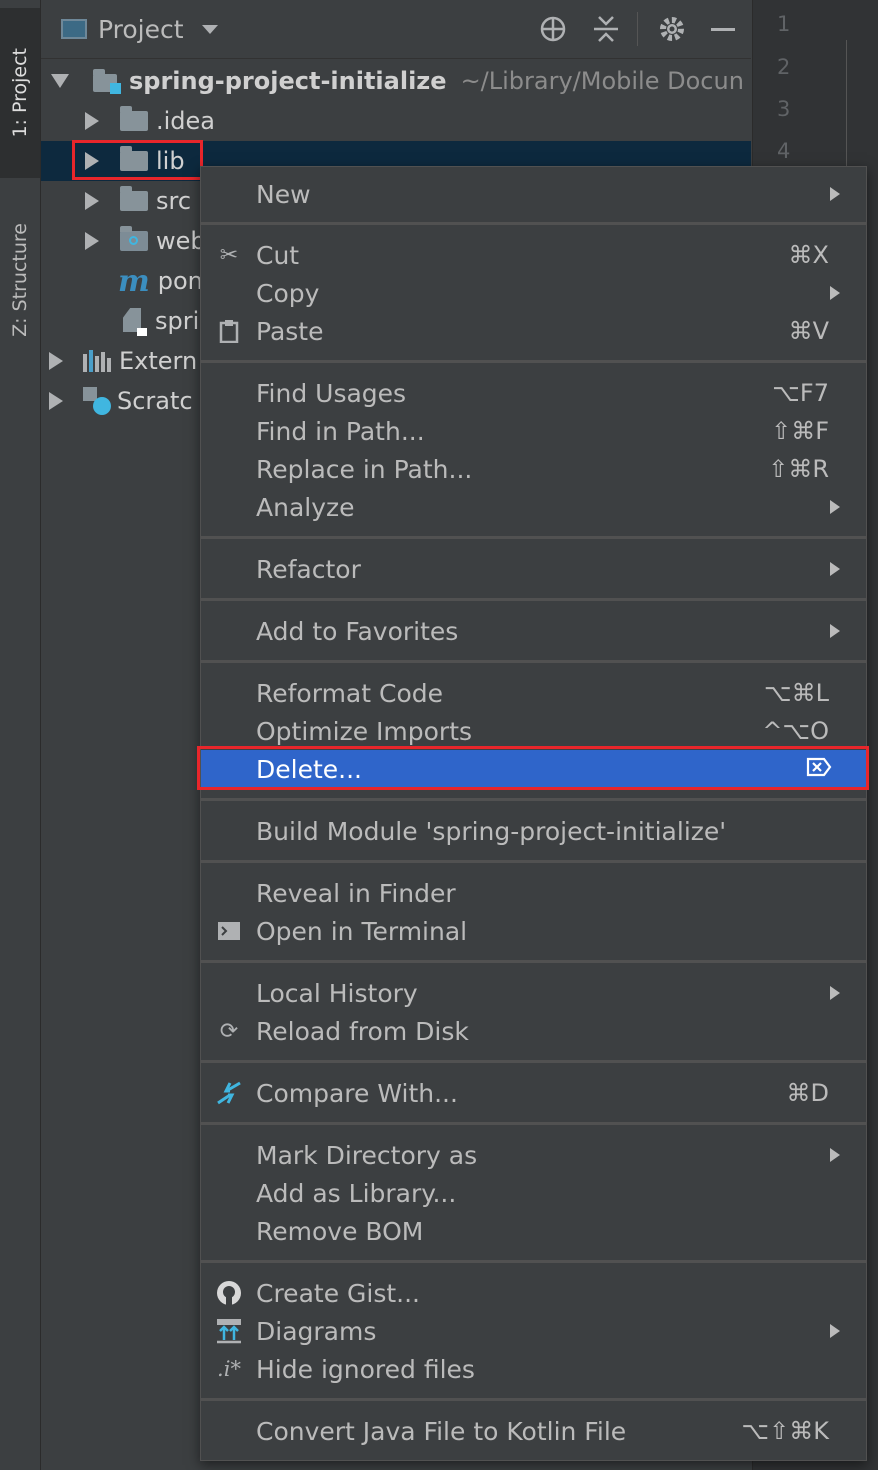 The height and width of the screenshot is (1470, 878). Describe the element at coordinates (606, 29) in the screenshot. I see `collapse-all-icon` at that location.